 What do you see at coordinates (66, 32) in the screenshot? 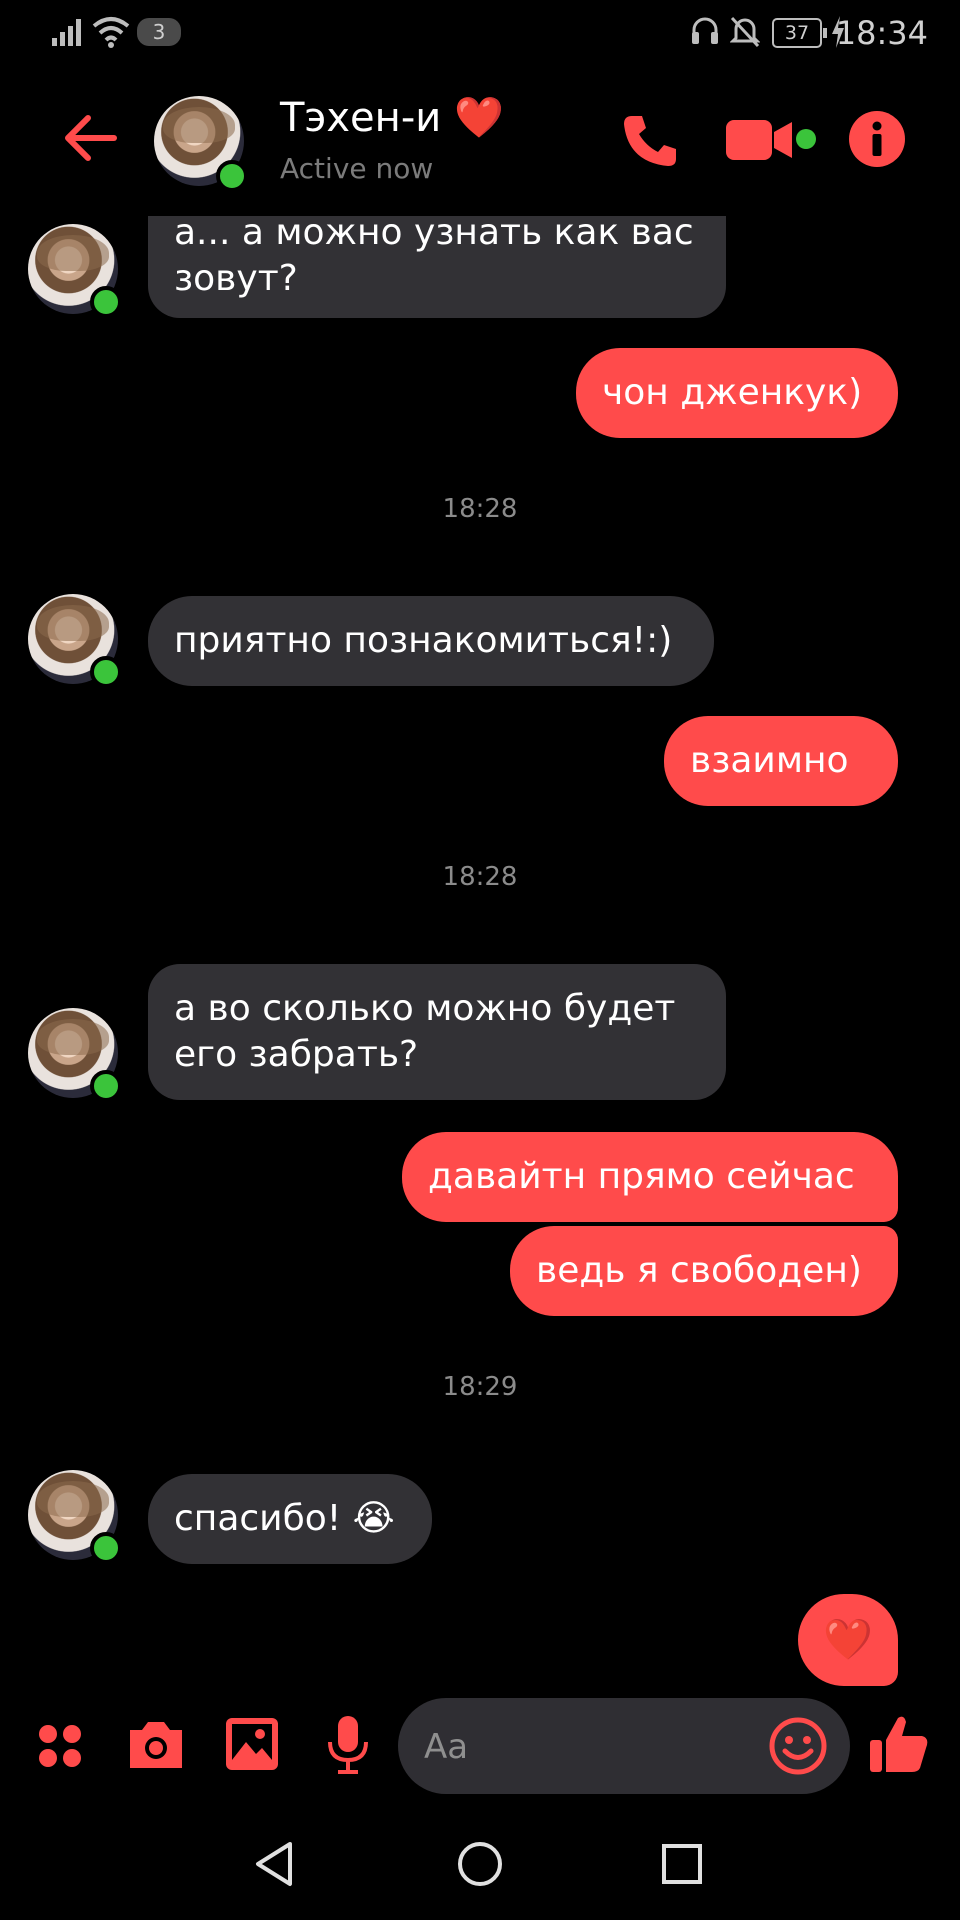
I see `signal-icon` at bounding box center [66, 32].